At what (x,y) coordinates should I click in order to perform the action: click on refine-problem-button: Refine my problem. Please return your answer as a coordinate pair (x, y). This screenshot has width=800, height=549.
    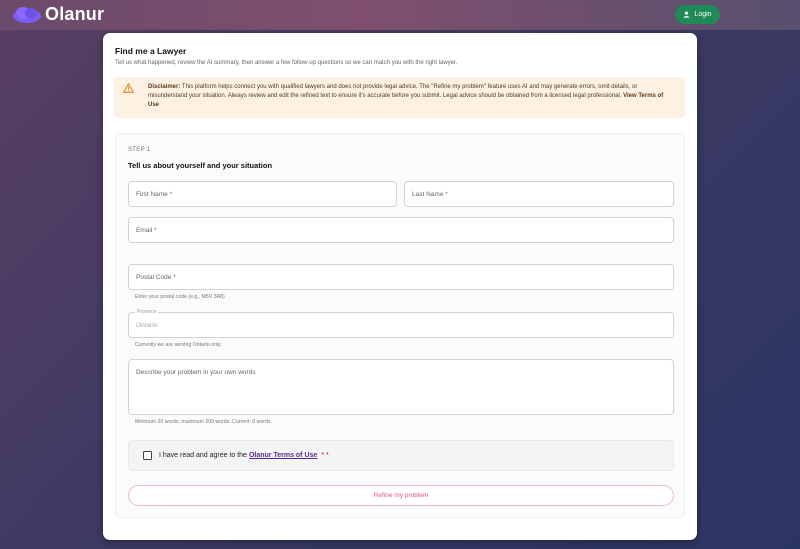
    Looking at the image, I should click on (401, 495).